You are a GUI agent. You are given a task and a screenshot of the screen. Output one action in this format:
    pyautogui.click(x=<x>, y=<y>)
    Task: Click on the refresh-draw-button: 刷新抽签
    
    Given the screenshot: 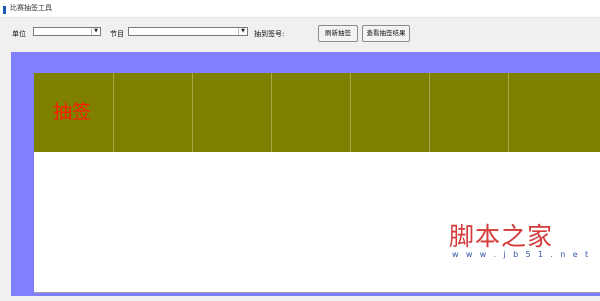 What is the action you would take?
    pyautogui.click(x=338, y=33)
    